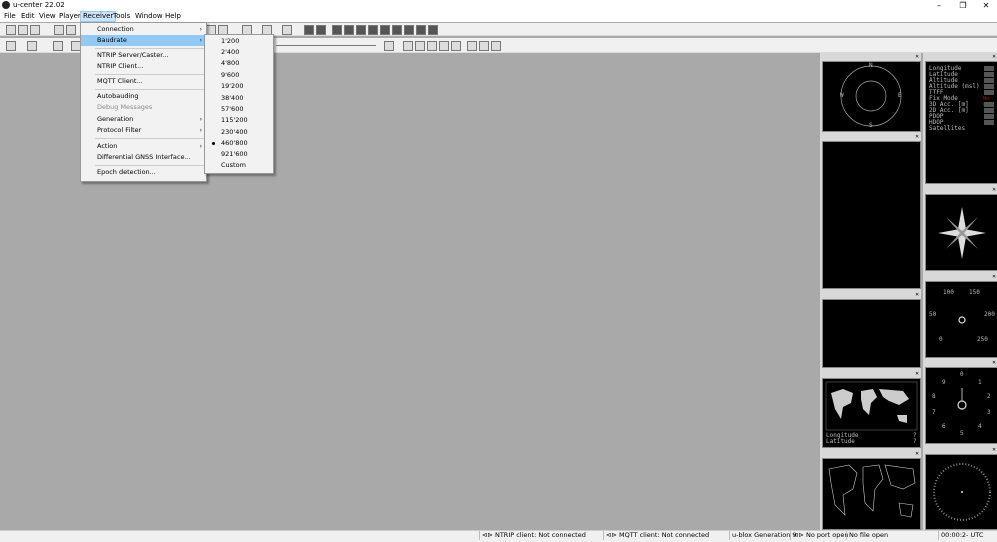 The width and height of the screenshot is (997, 542). I want to click on menu-edit: Edit, so click(28, 16).